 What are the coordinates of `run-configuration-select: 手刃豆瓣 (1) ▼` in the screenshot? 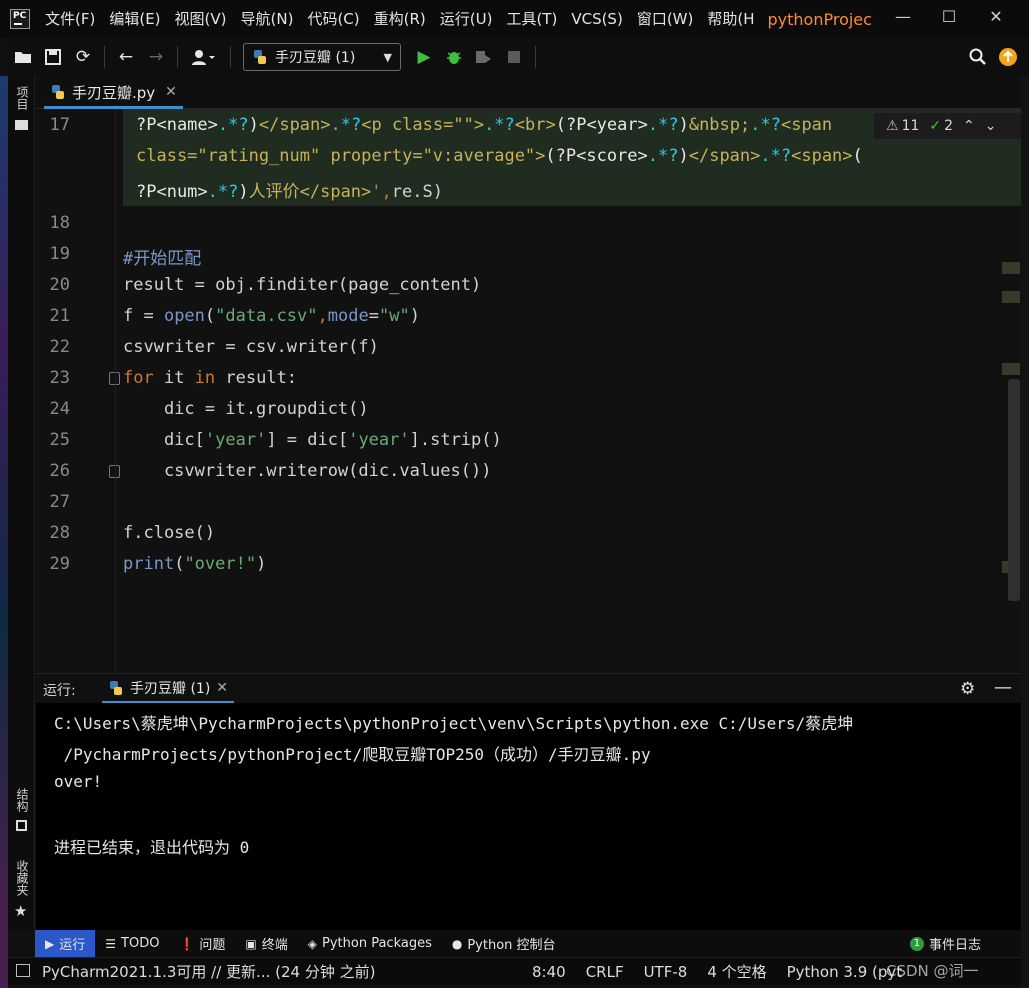 It's located at (322, 57).